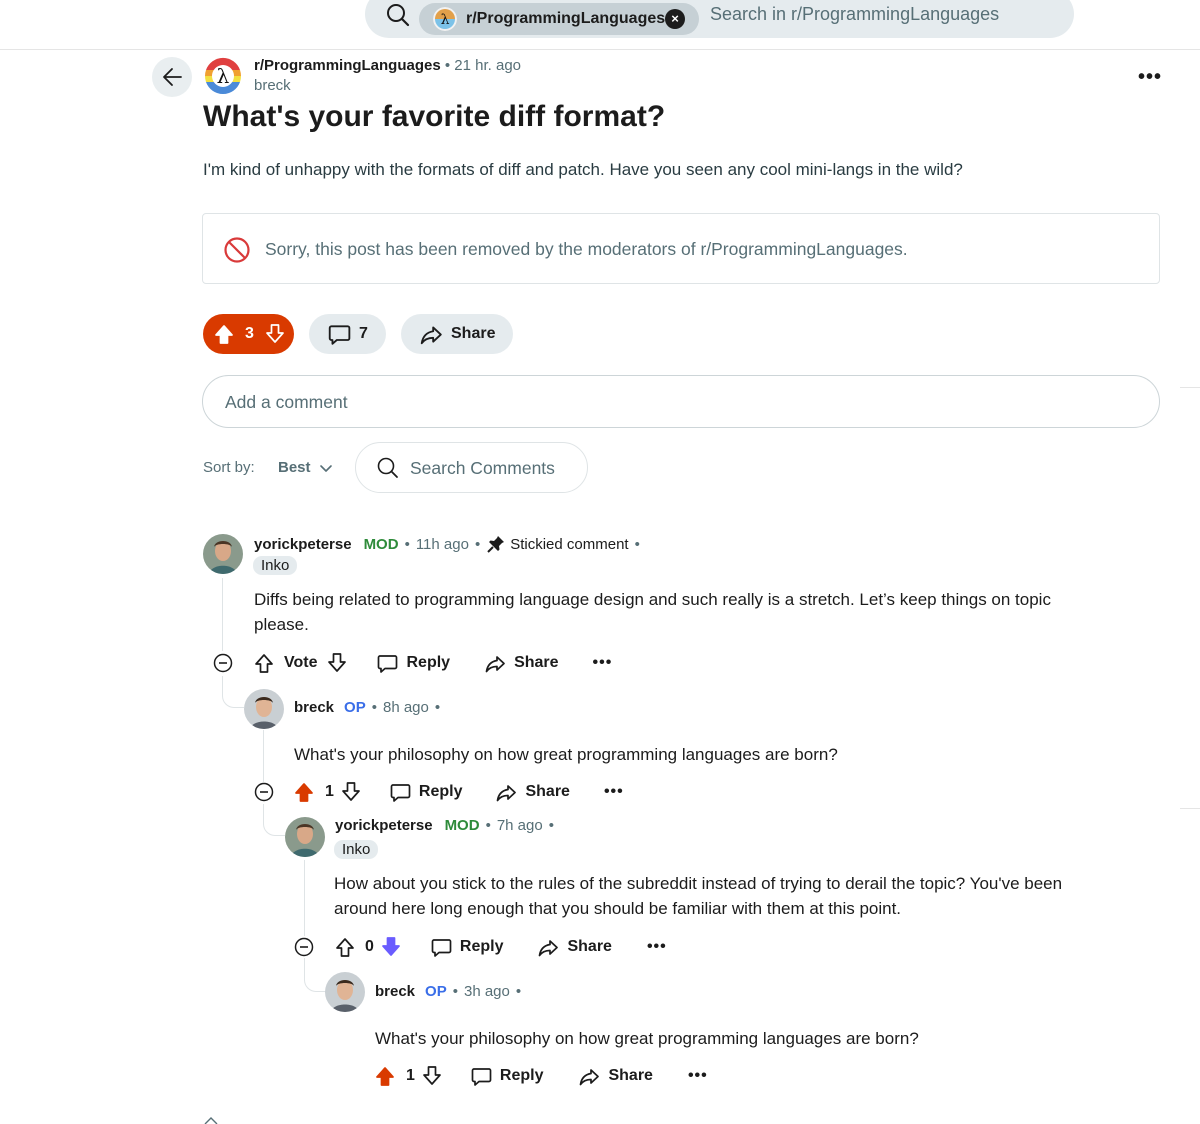 Image resolution: width=1200 pixels, height=1124 pixels. Describe the element at coordinates (172, 77) in the screenshot. I see `back-button` at that location.